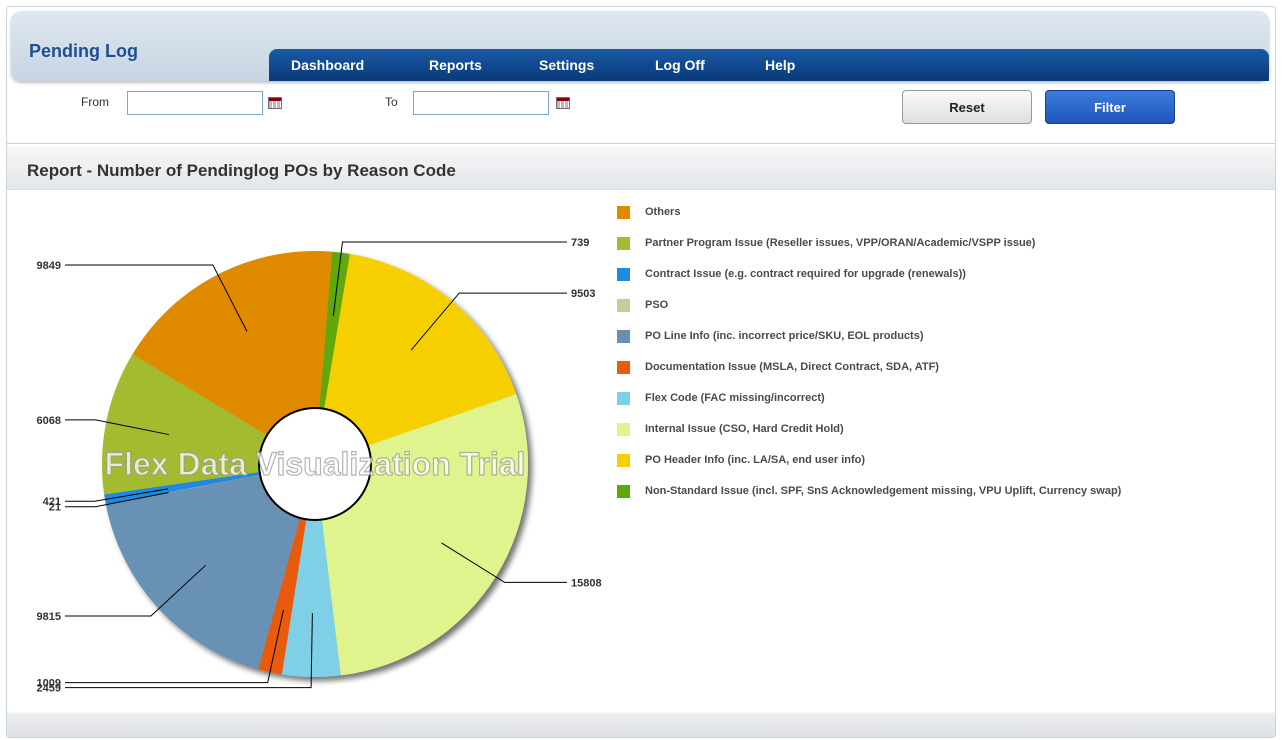 This screenshot has height=740, width=1282. What do you see at coordinates (49, 684) in the screenshot?
I see `data-label: 1009` at bounding box center [49, 684].